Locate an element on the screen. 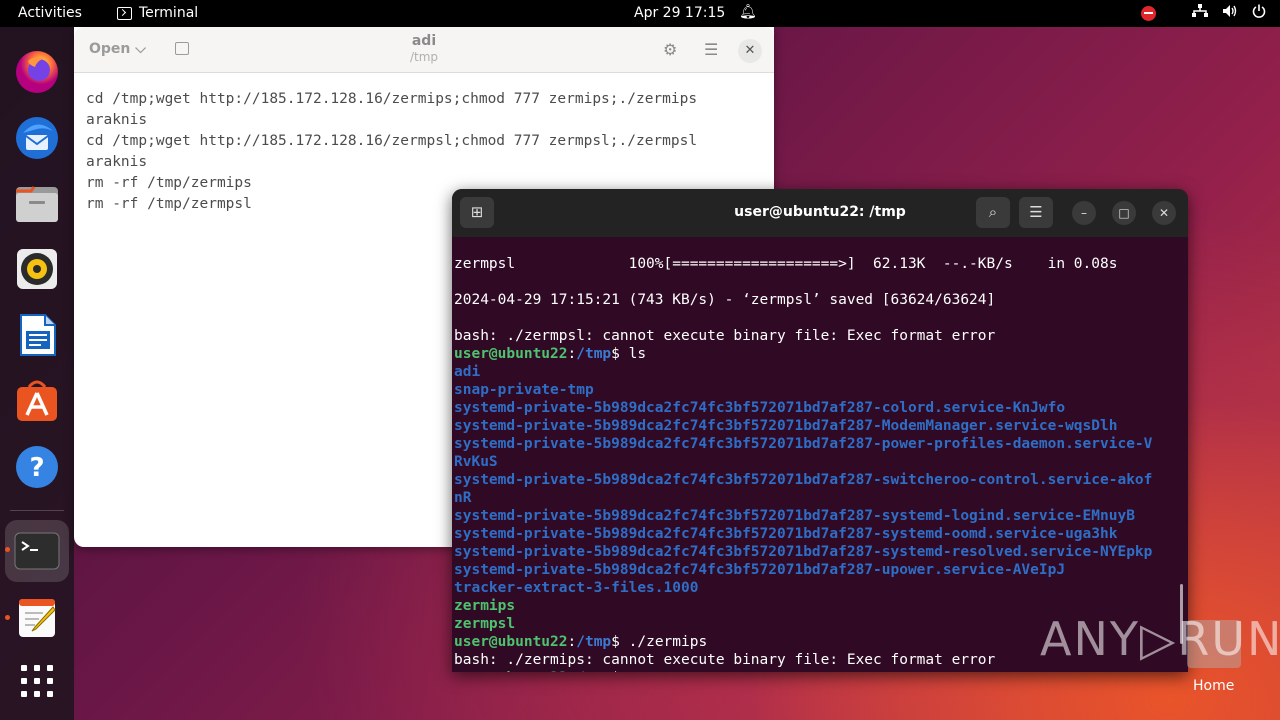  ls-dir-entry: snap-private-tmp is located at coordinates (524, 390).